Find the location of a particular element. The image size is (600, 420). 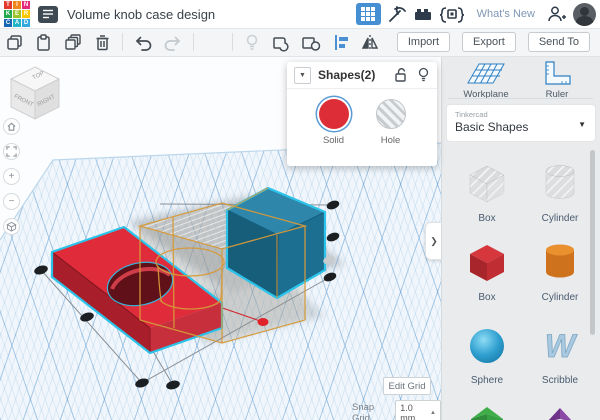

codeblocks-icon is located at coordinates (452, 14).